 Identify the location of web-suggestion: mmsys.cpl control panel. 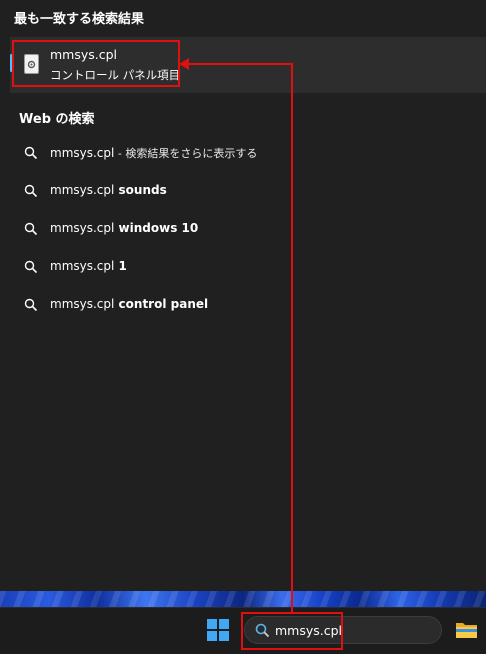
(243, 305).